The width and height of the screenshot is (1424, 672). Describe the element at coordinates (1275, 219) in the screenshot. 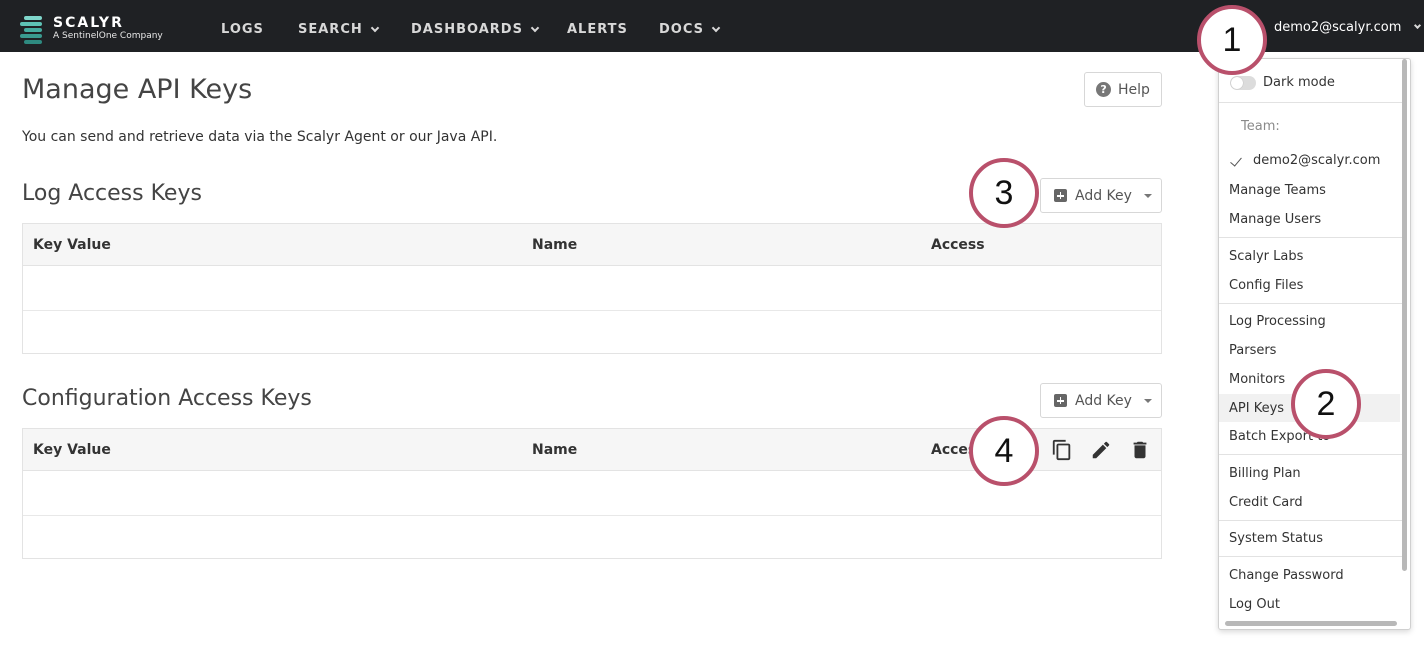

I see `menu-item-manage-users: Manage Users` at that location.